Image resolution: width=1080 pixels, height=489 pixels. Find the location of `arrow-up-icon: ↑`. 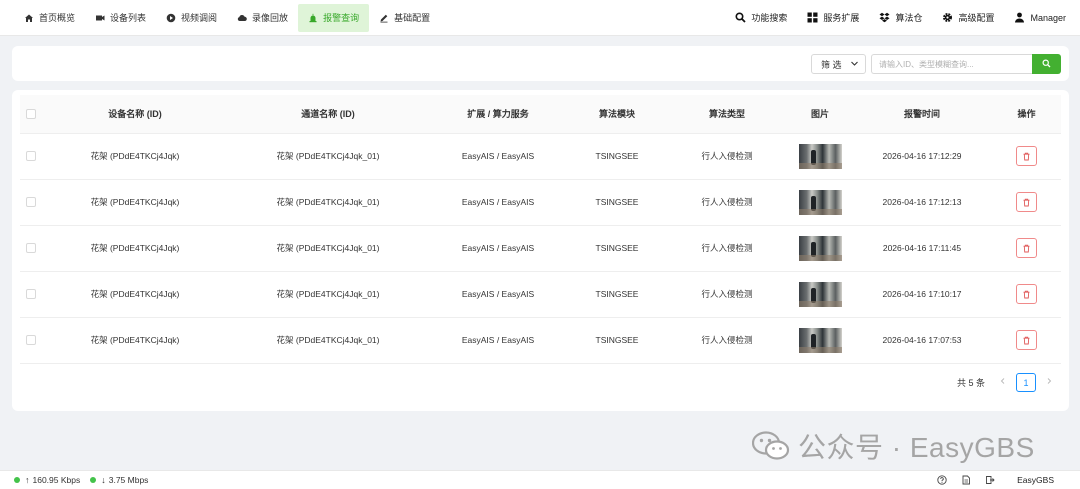

arrow-up-icon: ↑ is located at coordinates (27, 480).